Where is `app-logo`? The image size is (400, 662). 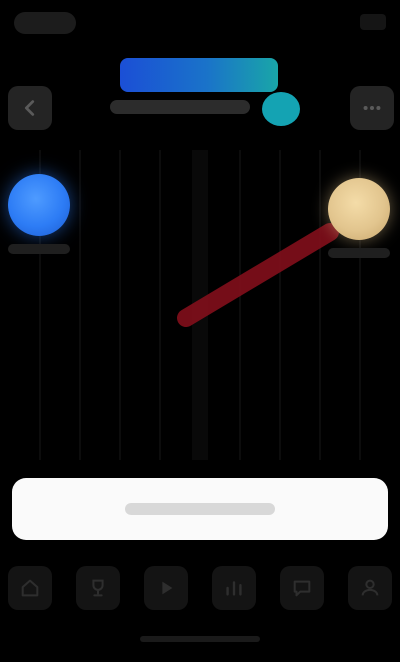
app-logo is located at coordinates (199, 75).